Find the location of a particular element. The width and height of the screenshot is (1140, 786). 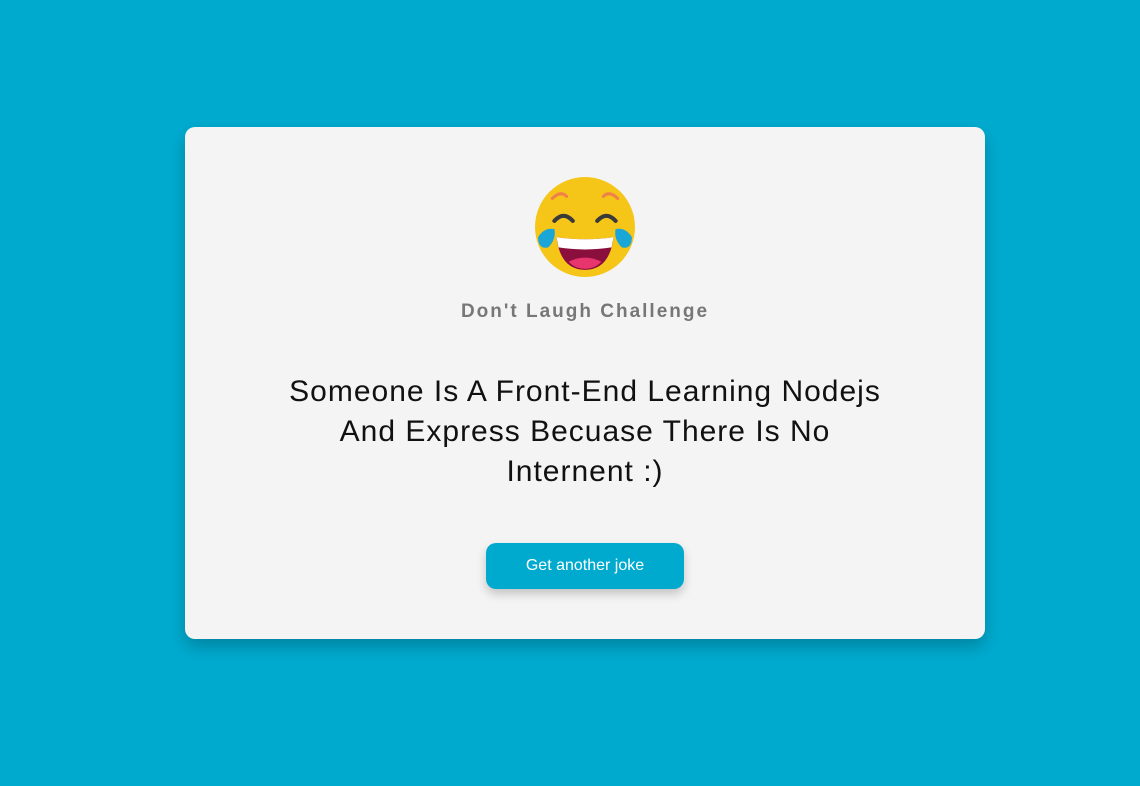

get-another-joke-button: Get another joke is located at coordinates (585, 566).